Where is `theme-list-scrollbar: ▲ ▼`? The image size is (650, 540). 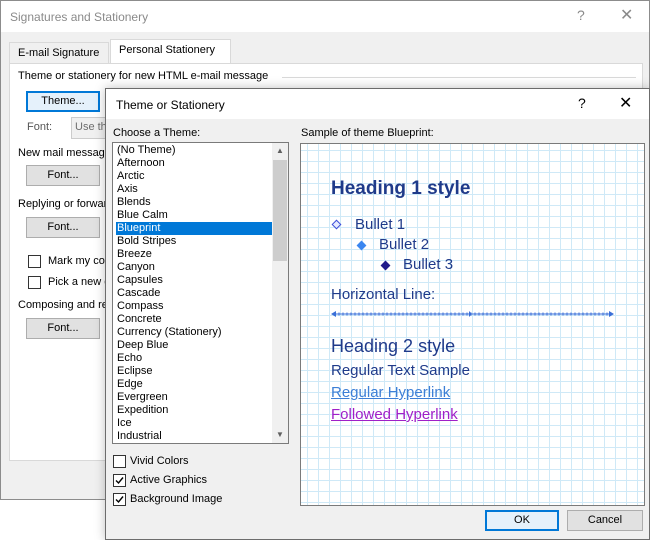
theme-list-scrollbar: ▲ ▼ is located at coordinates (280, 293).